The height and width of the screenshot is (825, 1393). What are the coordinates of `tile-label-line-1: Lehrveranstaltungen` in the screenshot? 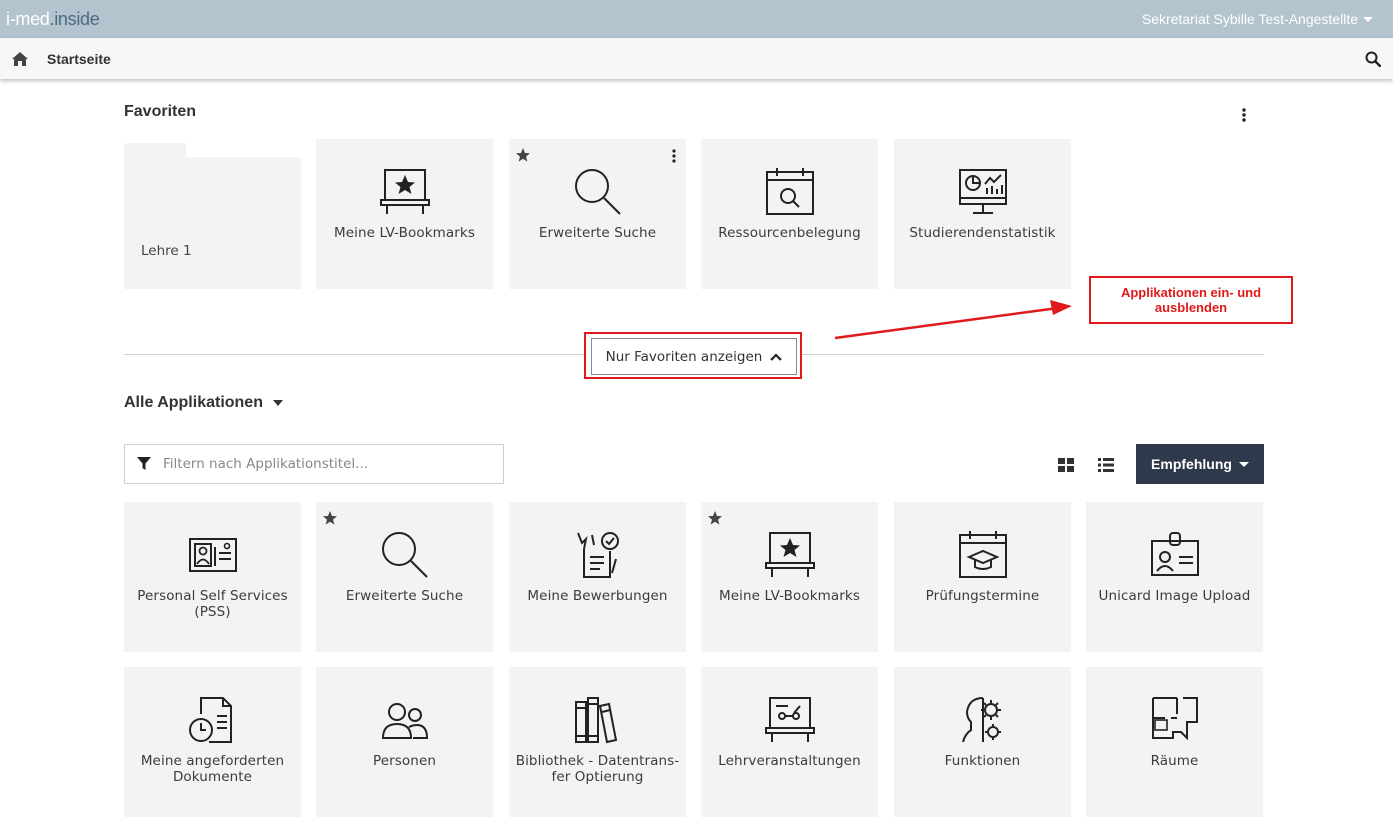 It's located at (789, 761).